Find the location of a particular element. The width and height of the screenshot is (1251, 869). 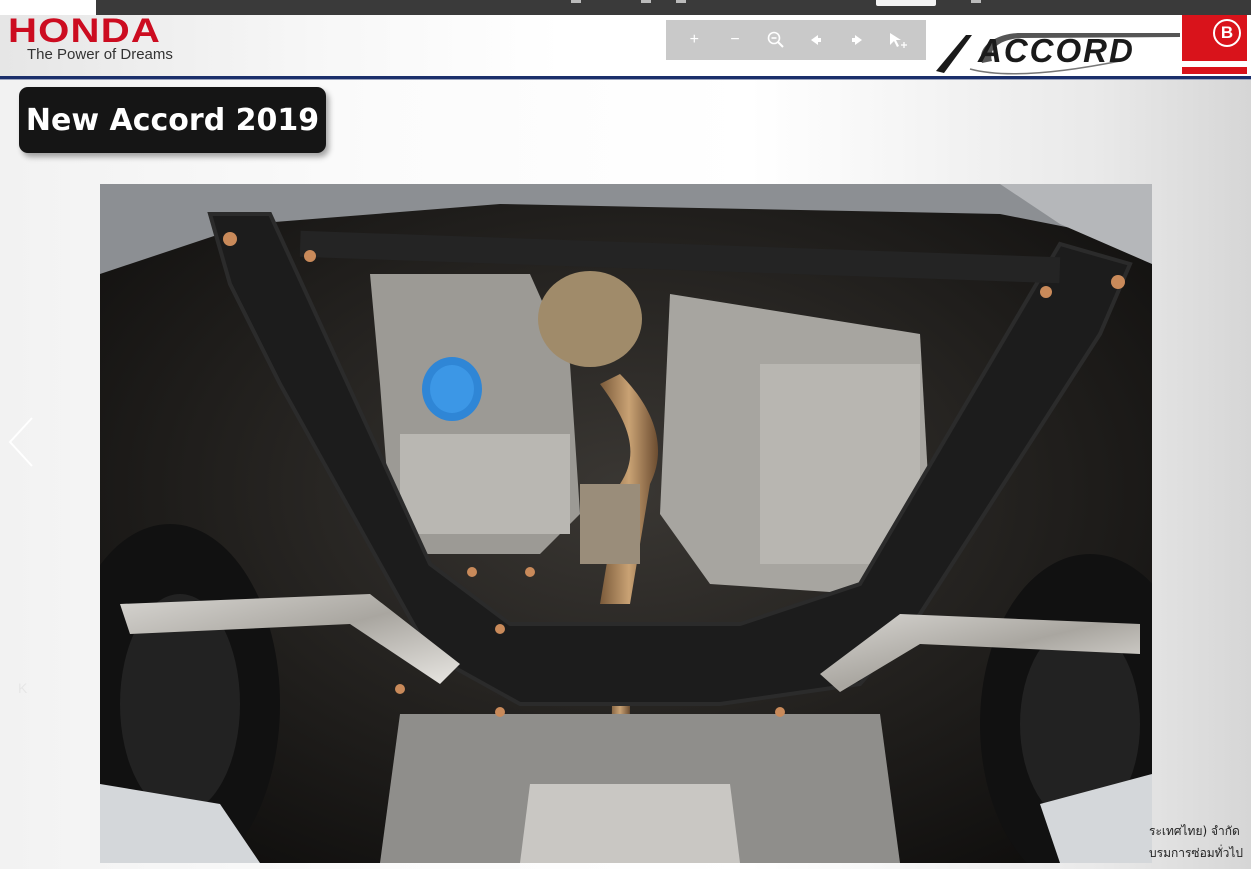

zoom-reset-button is located at coordinates (776, 40).